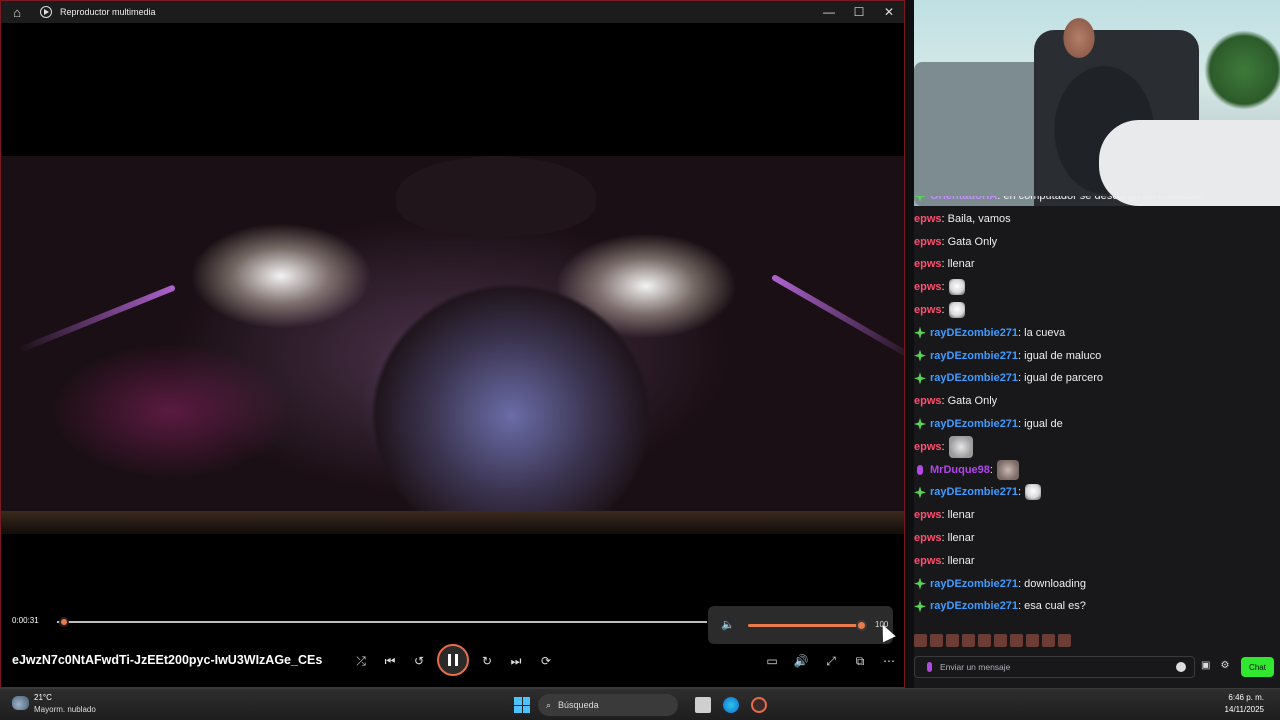 This screenshot has height=720, width=1280. Describe the element at coordinates (382, 622) in the screenshot. I see `seek-bar` at that location.